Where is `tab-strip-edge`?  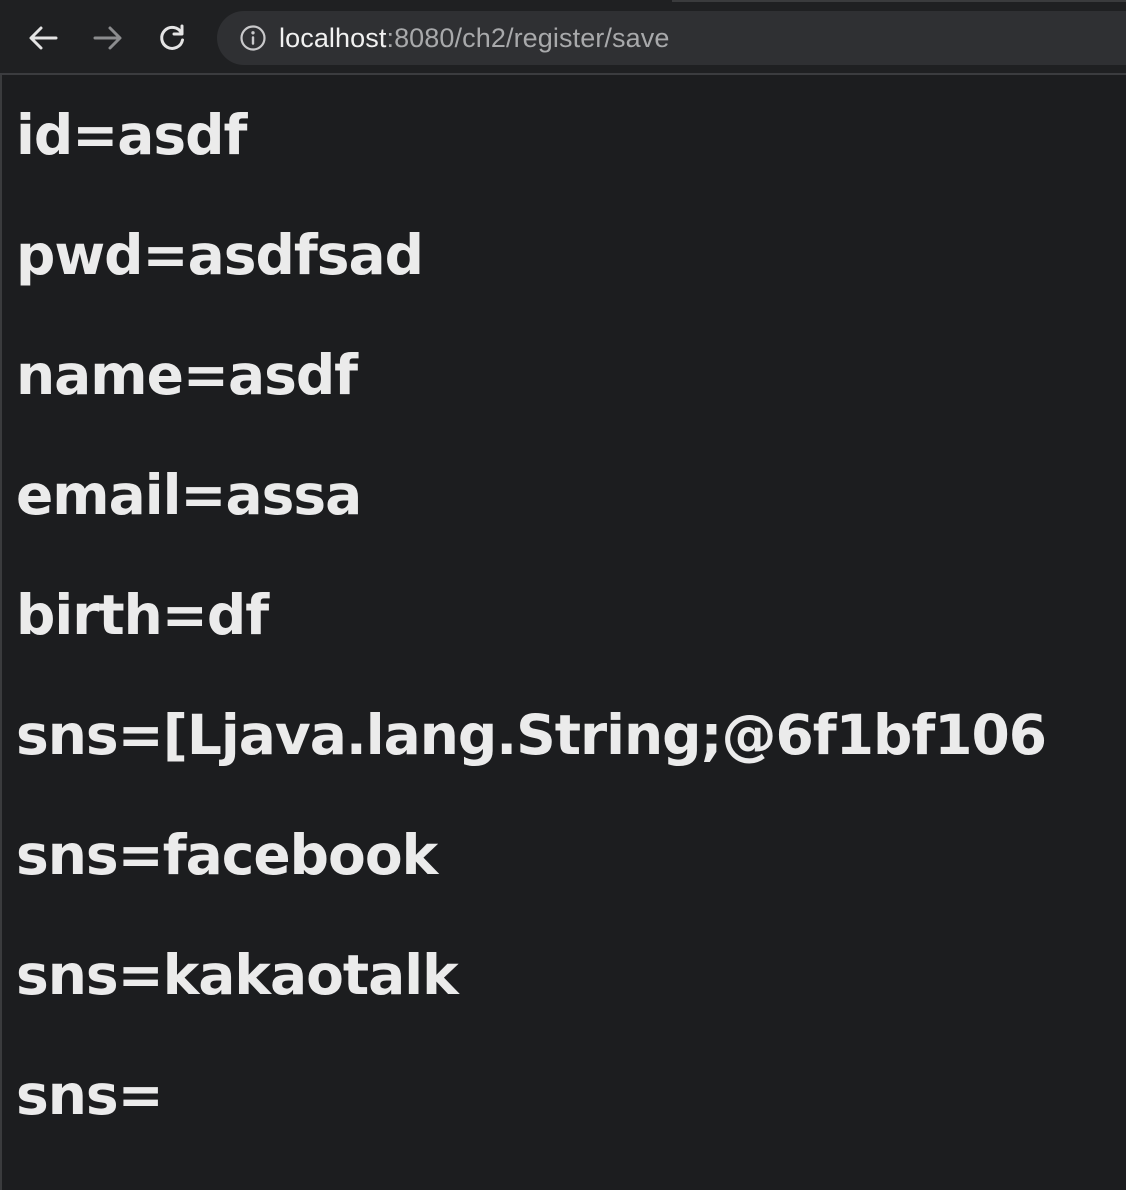
tab-strip-edge is located at coordinates (899, 1).